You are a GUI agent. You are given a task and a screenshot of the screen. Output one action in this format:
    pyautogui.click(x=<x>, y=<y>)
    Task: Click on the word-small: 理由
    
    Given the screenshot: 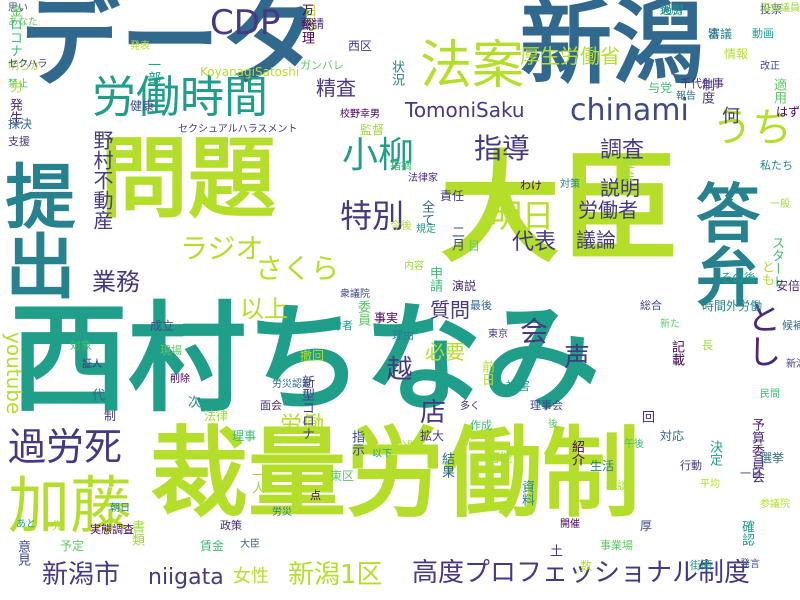 What is the action you would take?
    pyautogui.click(x=403, y=335)
    